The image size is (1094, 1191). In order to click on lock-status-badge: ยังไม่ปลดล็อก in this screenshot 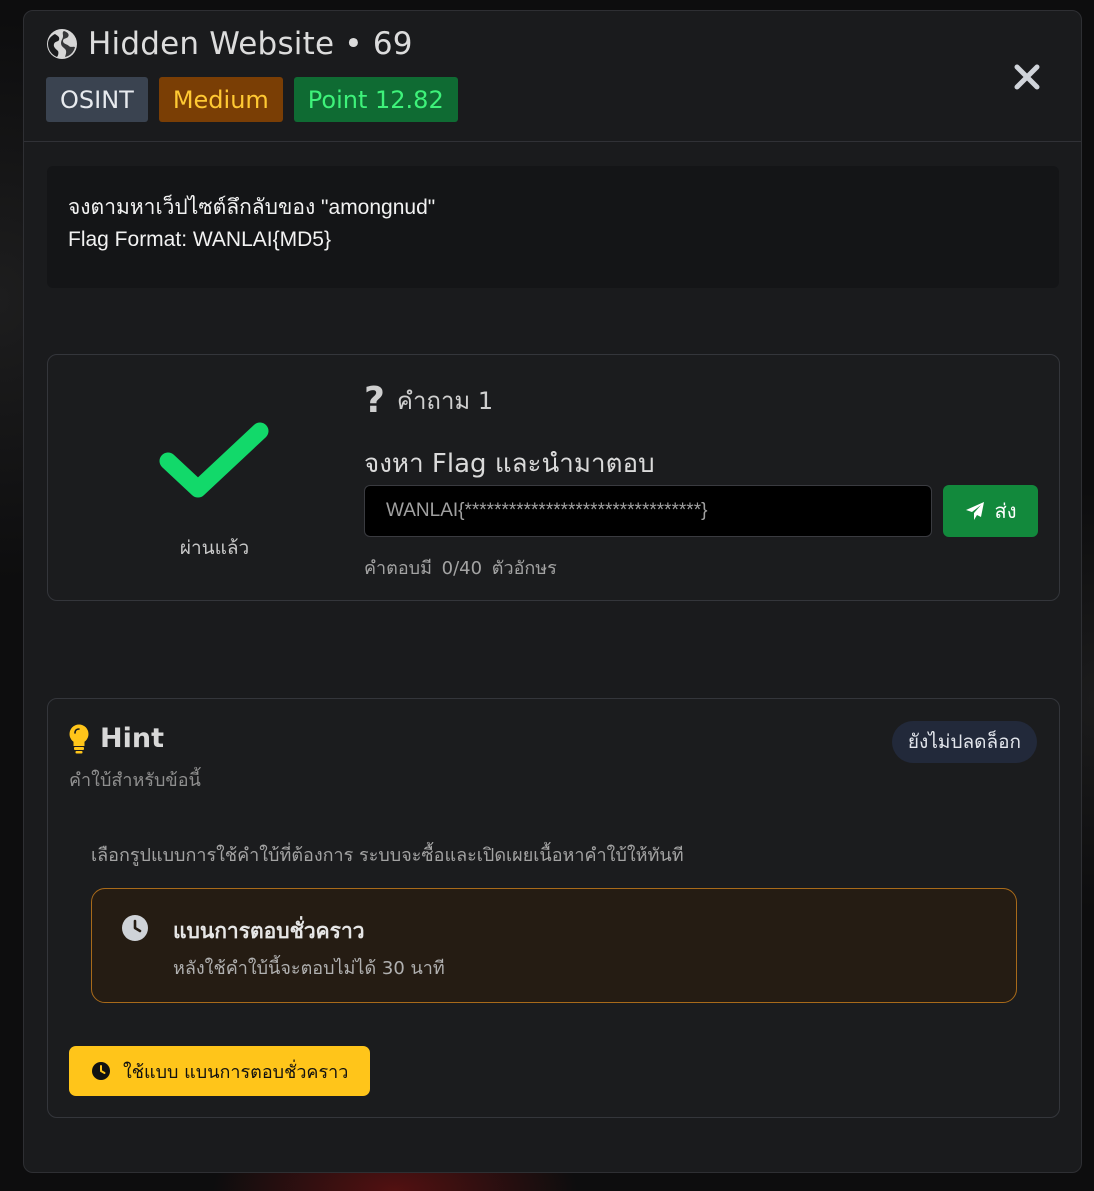, I will do `click(964, 742)`.